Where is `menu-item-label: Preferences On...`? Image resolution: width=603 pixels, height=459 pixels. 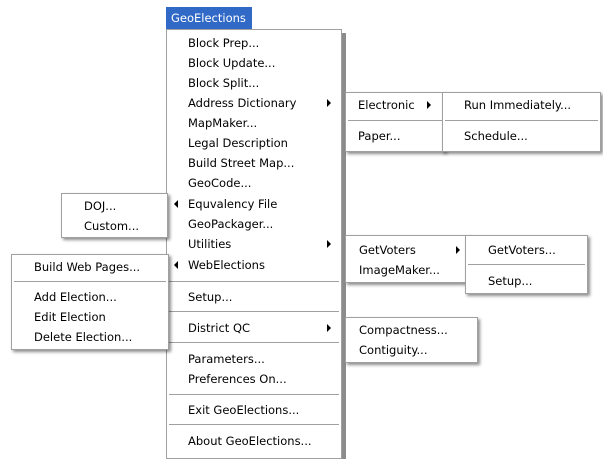
menu-item-label: Preferences On... is located at coordinates (237, 379).